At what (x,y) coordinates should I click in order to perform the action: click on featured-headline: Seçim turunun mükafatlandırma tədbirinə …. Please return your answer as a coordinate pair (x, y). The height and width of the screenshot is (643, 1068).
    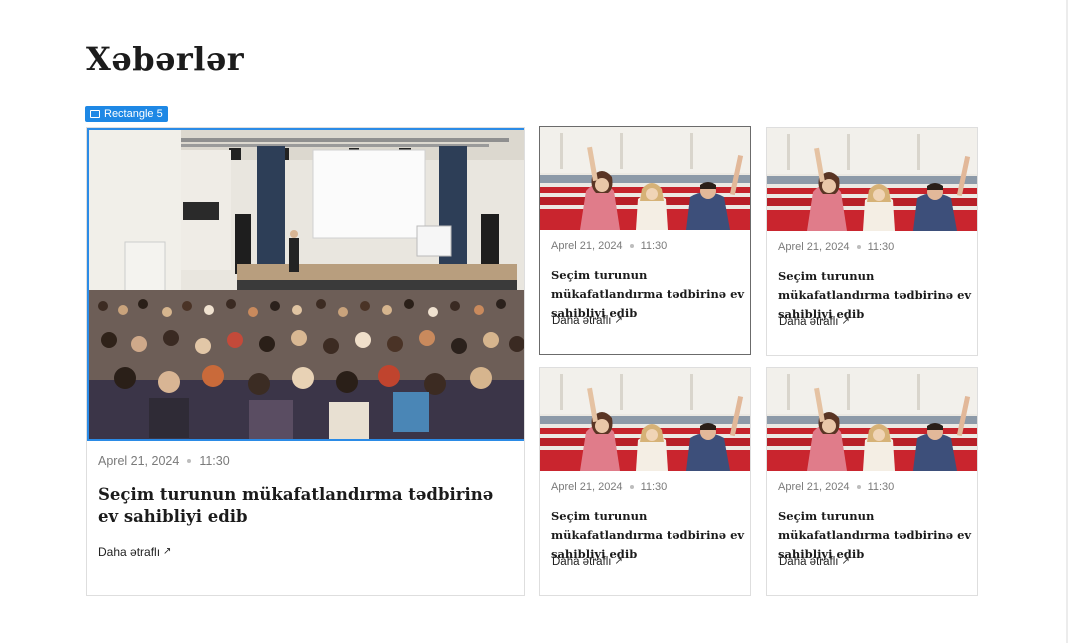
    Looking at the image, I should click on (303, 506).